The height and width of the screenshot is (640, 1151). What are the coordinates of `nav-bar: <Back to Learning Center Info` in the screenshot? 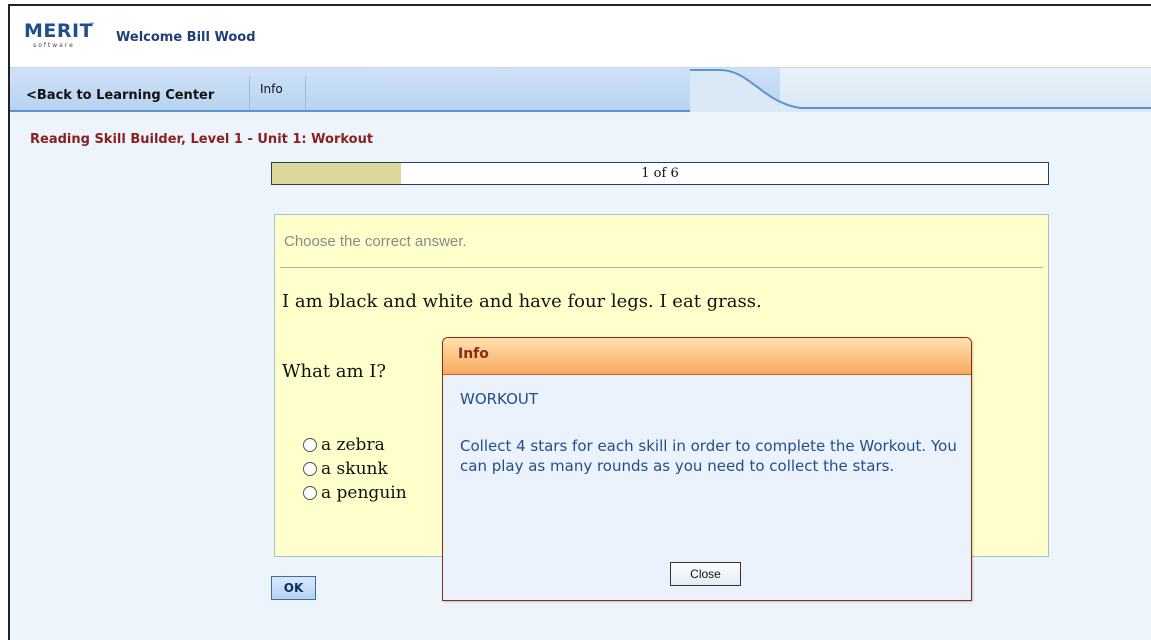 It's located at (580, 90).